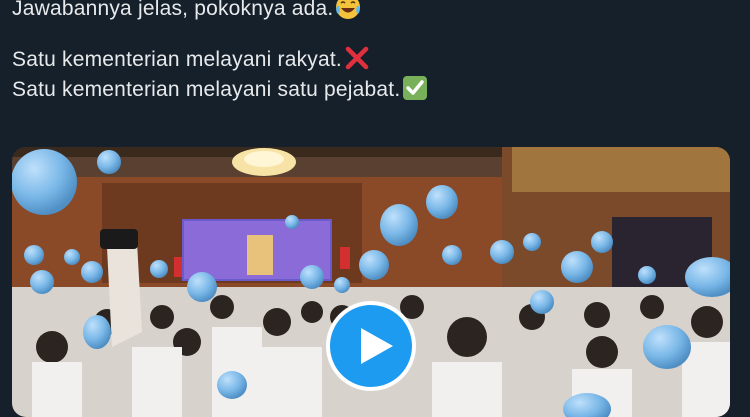  Describe the element at coordinates (348, 9) in the screenshot. I see `face-with-tears-of-joy-icon` at that location.